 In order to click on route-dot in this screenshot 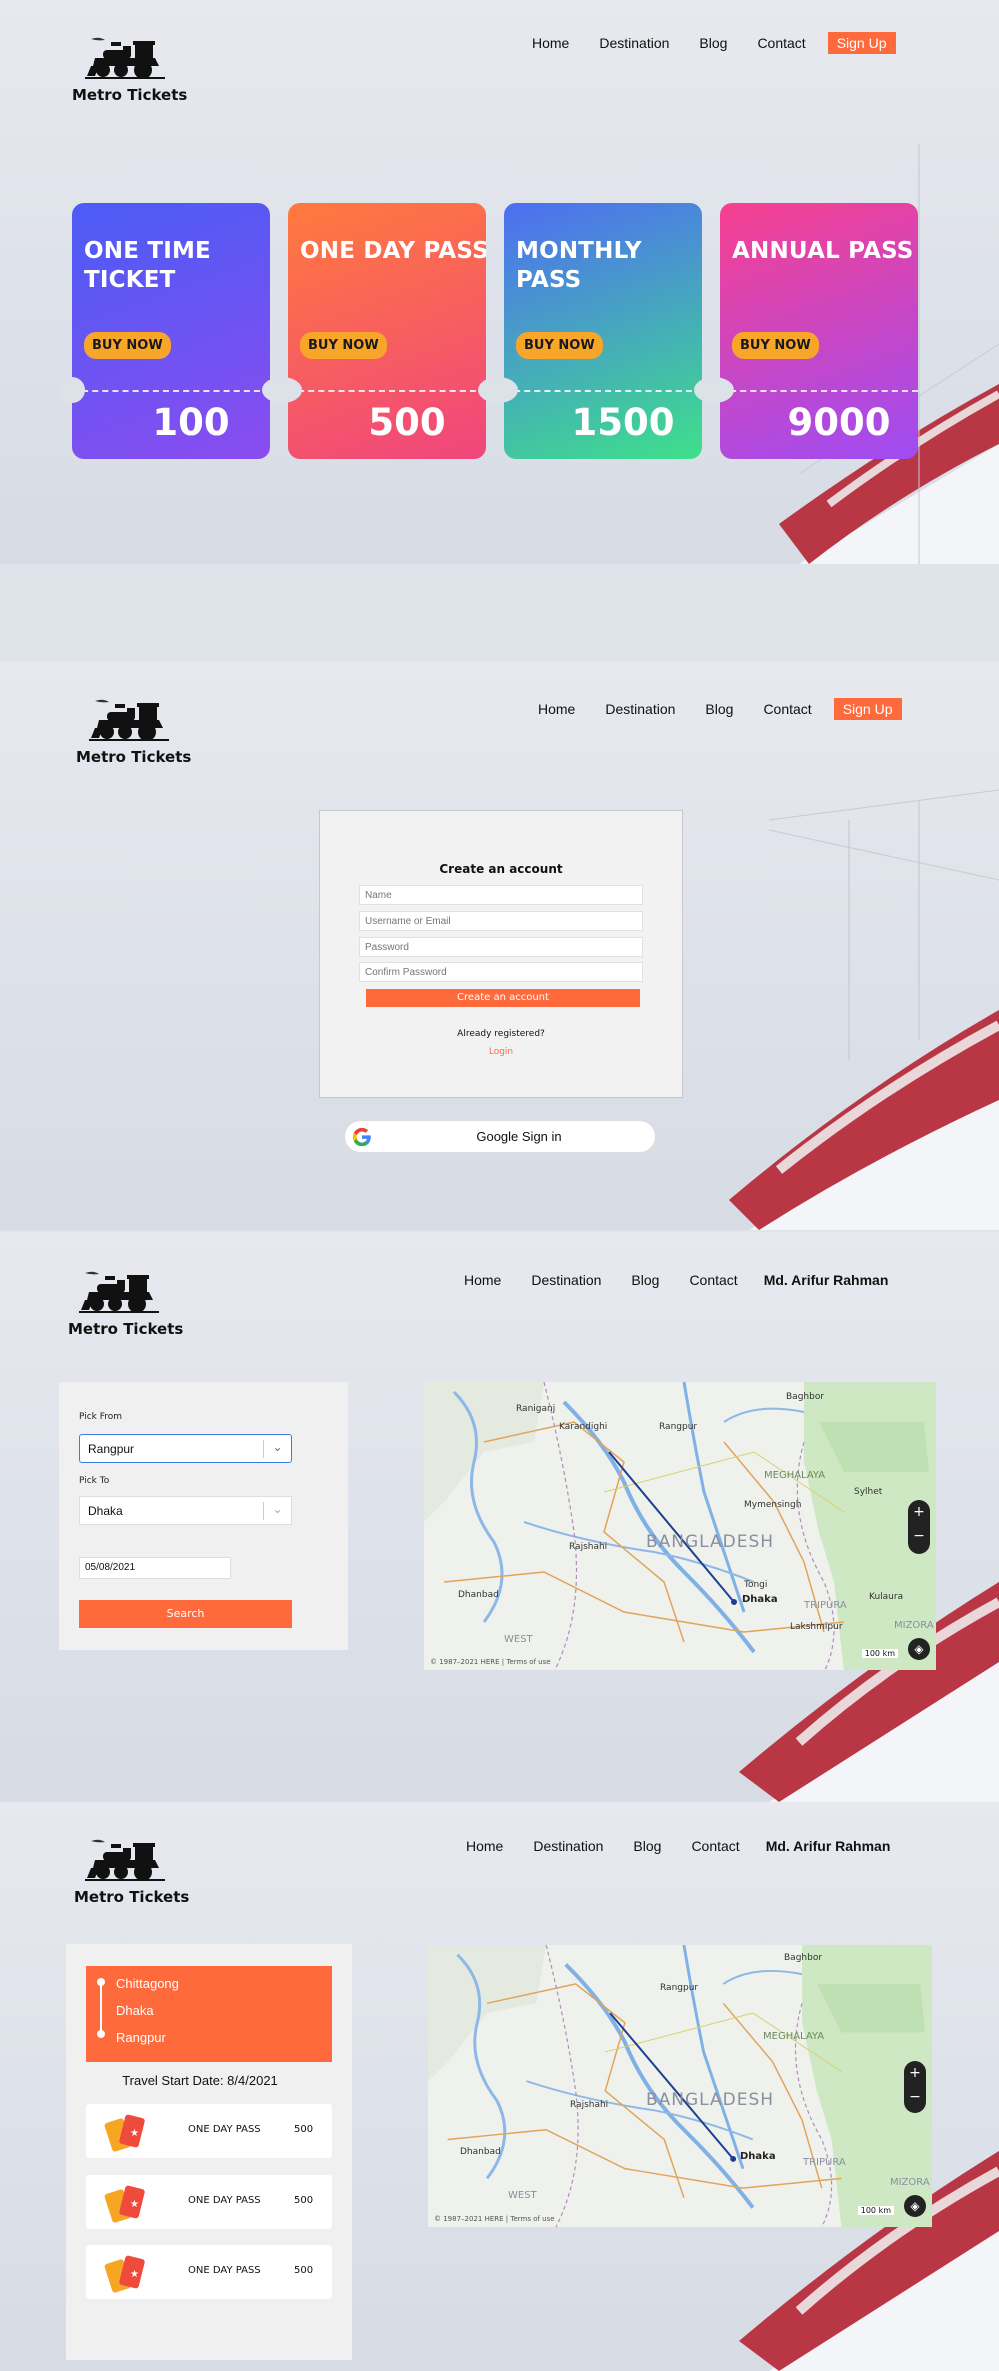, I will do `click(101, 1982)`.